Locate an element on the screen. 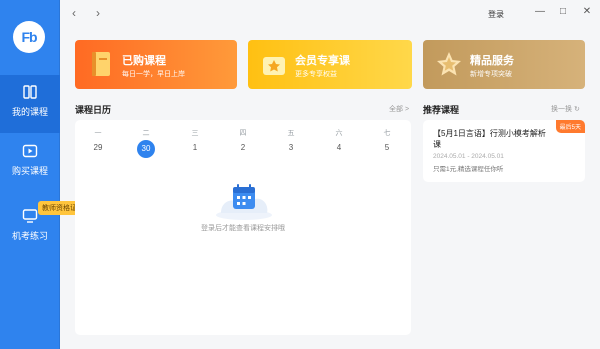 Image resolution: width=600 pixels, height=349 pixels. play-icon is located at coordinates (30, 151).